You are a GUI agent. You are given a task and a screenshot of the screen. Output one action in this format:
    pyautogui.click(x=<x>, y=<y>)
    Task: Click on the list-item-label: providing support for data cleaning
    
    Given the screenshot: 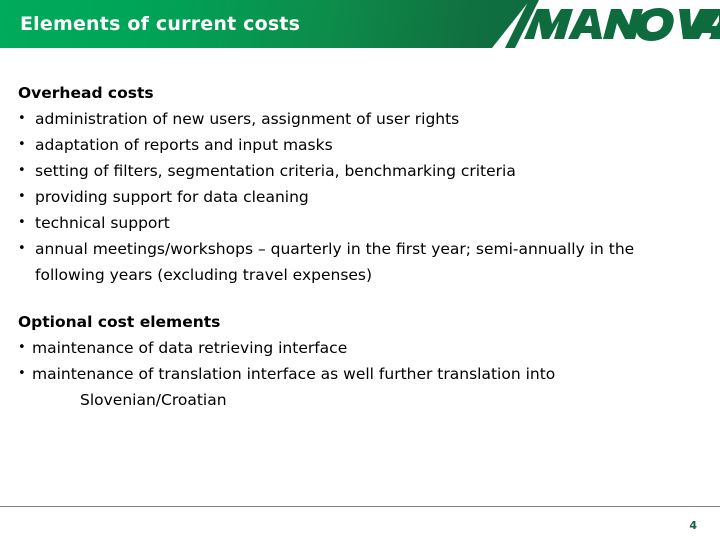 What is the action you would take?
    pyautogui.click(x=172, y=197)
    